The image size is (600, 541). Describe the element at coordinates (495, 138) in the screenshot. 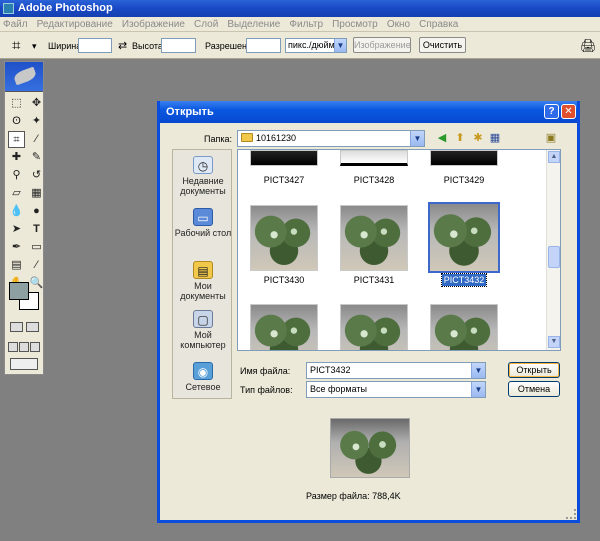

I see `view-menu-icon: ▦` at that location.